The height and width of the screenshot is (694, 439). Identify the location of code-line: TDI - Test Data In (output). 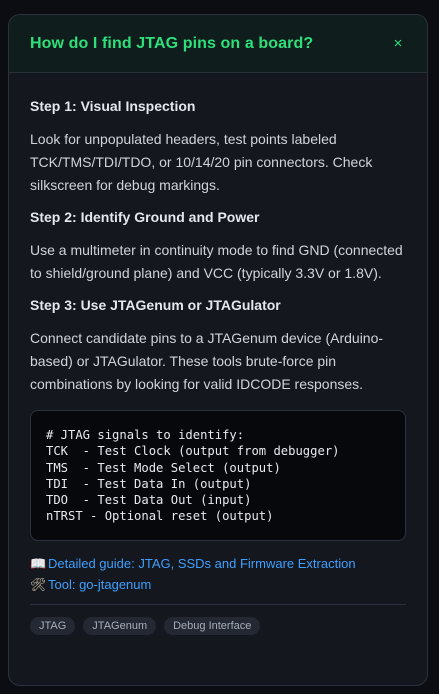
(149, 483).